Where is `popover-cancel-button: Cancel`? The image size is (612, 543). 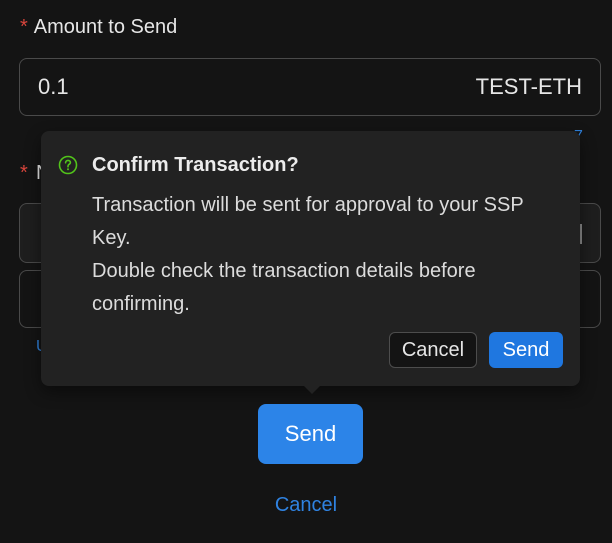
popover-cancel-button: Cancel is located at coordinates (433, 350).